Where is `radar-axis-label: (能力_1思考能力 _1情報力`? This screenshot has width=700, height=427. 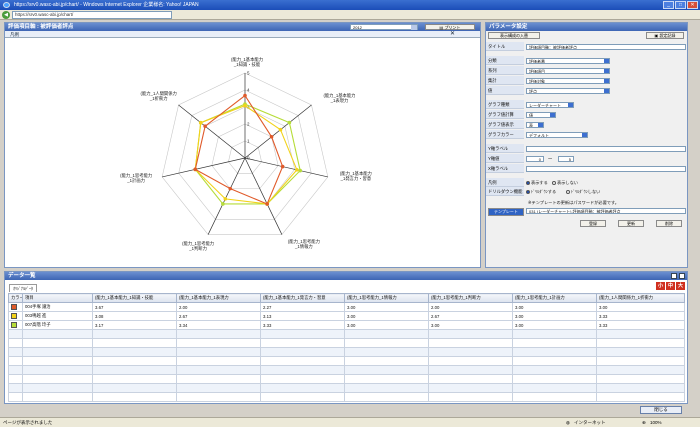 radar-axis-label: (能力_1思考能力 _1情報力 is located at coordinates (303, 243).